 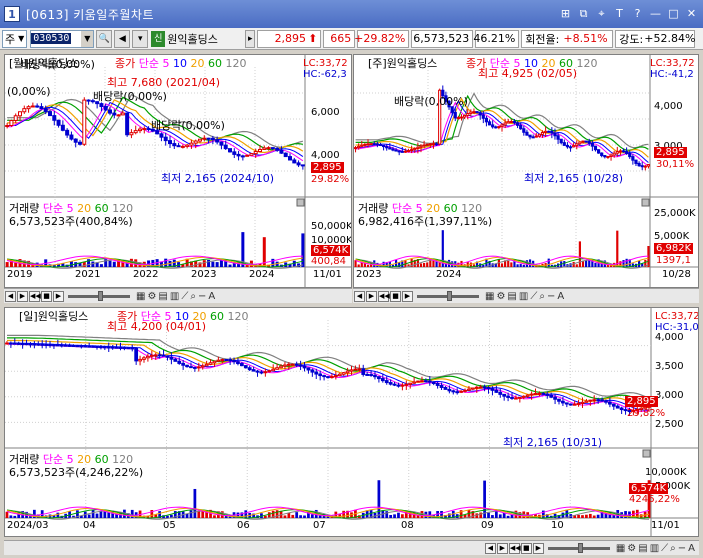 What do you see at coordinates (673, 13) in the screenshot?
I see `maximize-icon: □` at bounding box center [673, 13].